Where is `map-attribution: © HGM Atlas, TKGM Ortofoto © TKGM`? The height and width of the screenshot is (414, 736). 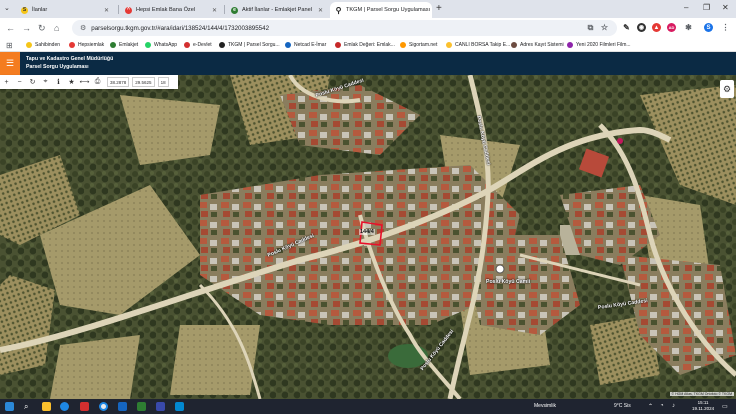 map-attribution: © HGM Atlas, TKGM Ortofoto © TKGM is located at coordinates (701, 394).